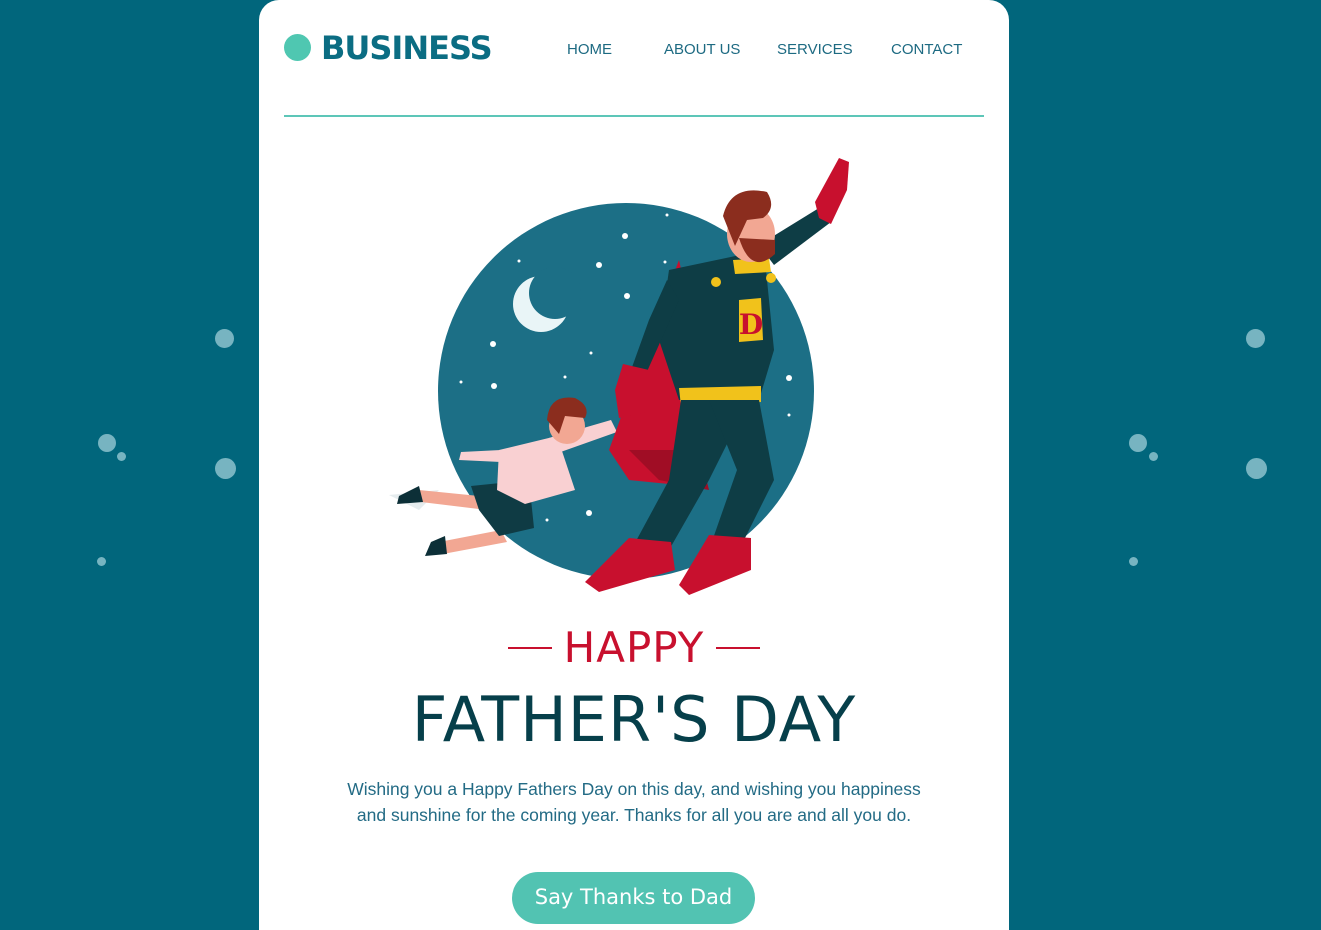  What do you see at coordinates (815, 50) in the screenshot?
I see `nav-services: SERVICES` at bounding box center [815, 50].